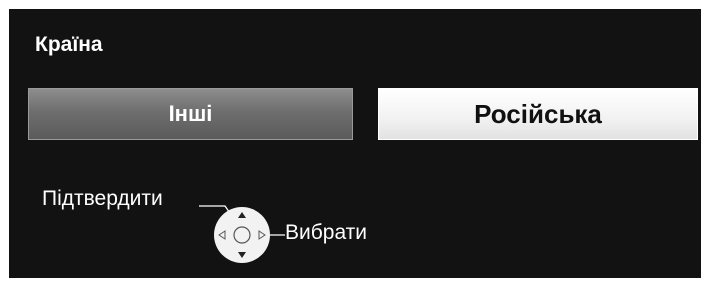 The width and height of the screenshot is (713, 284). I want to click on option-other-button: Інші, so click(190, 114).